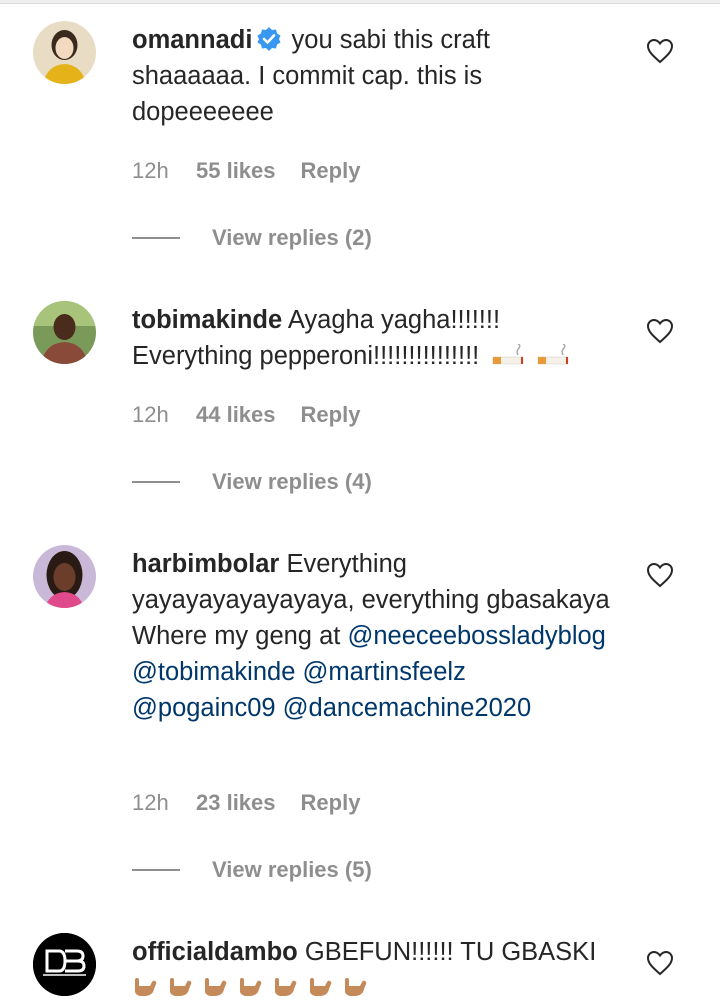 The height and width of the screenshot is (1000, 720). I want to click on comment-meta: 12h 44 likes Reply, so click(246, 415).